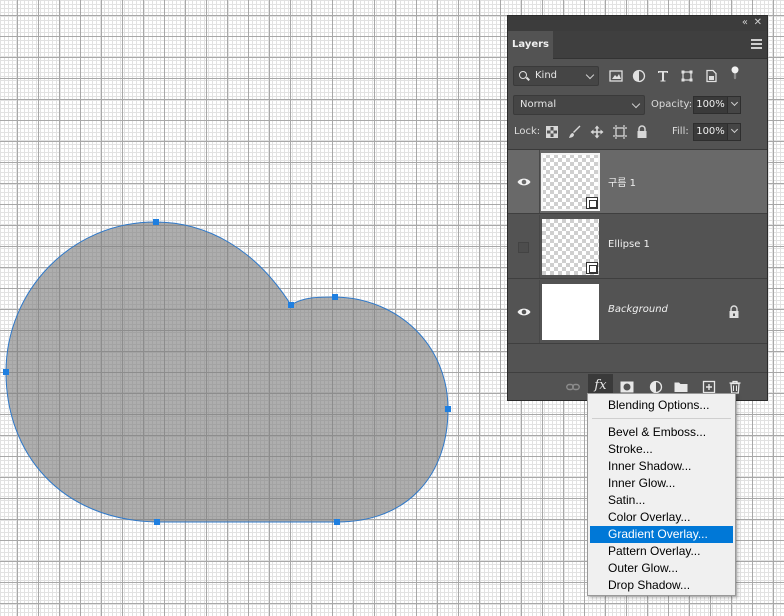  What do you see at coordinates (661, 418) in the screenshot?
I see `menu-separator` at bounding box center [661, 418].